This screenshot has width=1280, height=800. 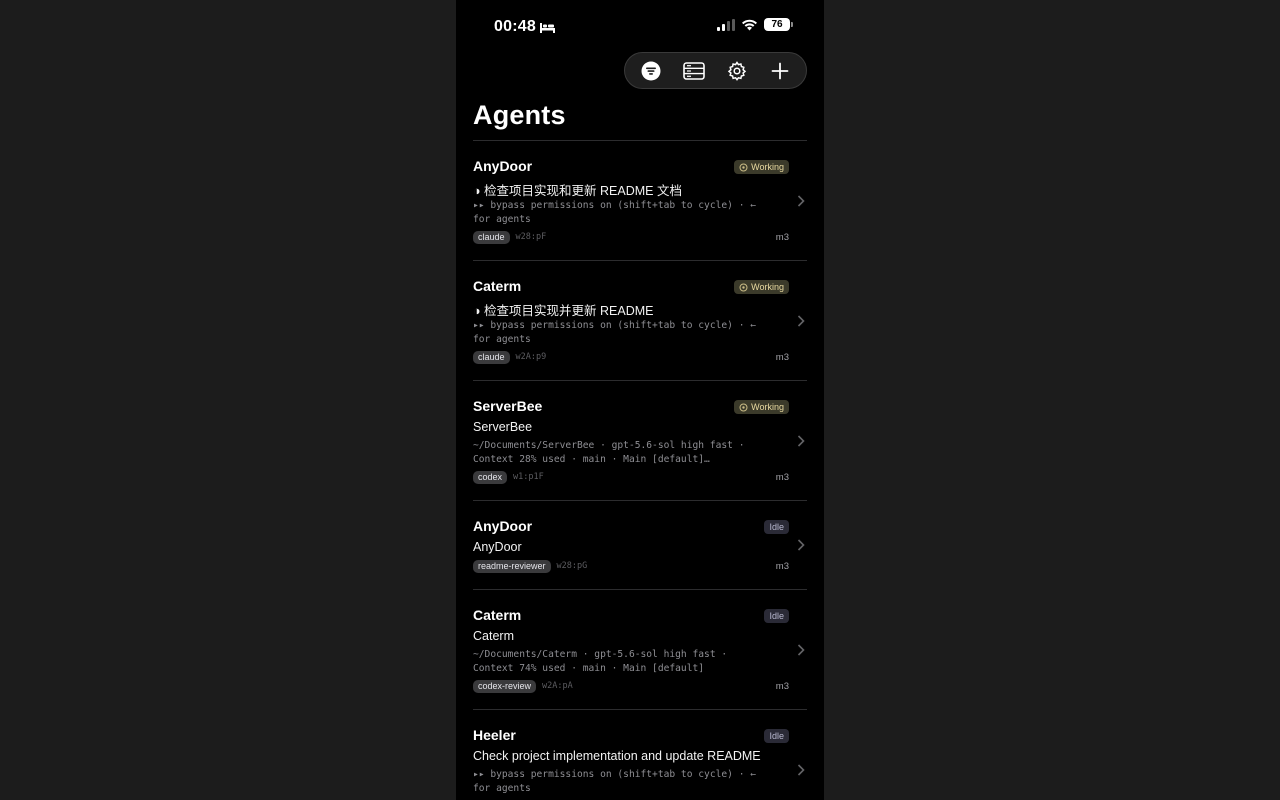 I want to click on gear-icon, so click(x=737, y=70).